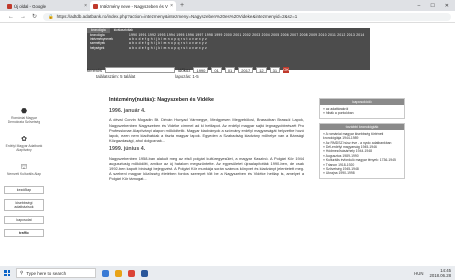  I want to click on chrome-icon, so click(131, 273).